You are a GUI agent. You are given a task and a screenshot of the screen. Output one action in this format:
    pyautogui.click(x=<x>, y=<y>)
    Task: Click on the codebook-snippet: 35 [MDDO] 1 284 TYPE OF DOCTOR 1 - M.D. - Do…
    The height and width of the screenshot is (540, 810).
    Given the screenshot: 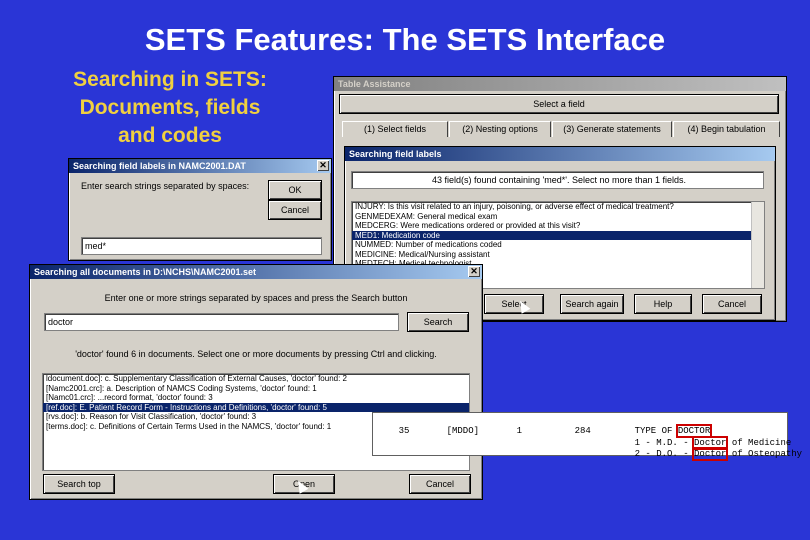 What is the action you would take?
    pyautogui.click(x=587, y=436)
    